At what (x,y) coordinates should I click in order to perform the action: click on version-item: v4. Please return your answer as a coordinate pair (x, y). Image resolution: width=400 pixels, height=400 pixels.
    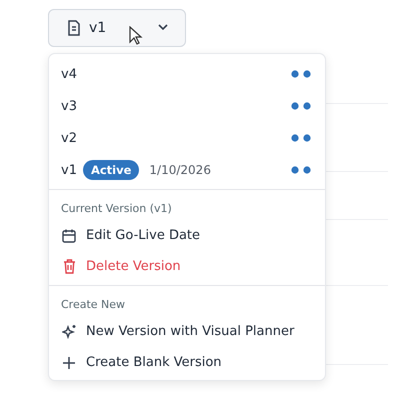
    Looking at the image, I should click on (187, 74).